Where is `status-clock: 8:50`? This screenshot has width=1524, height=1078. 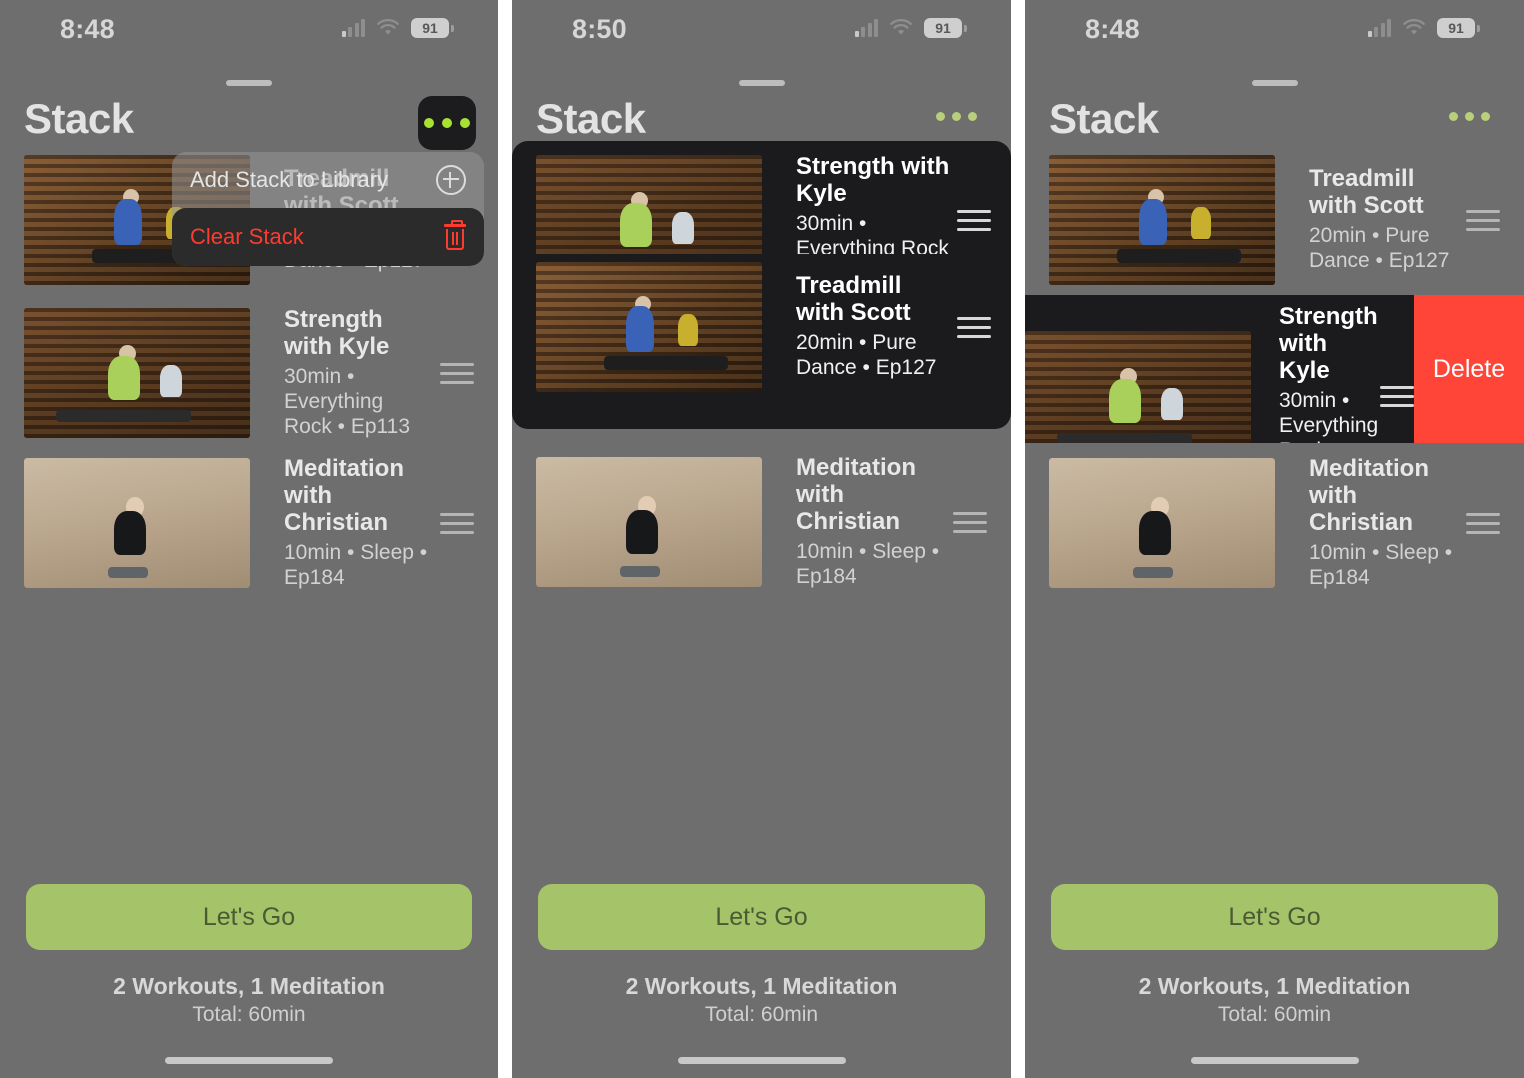 status-clock: 8:50 is located at coordinates (599, 29).